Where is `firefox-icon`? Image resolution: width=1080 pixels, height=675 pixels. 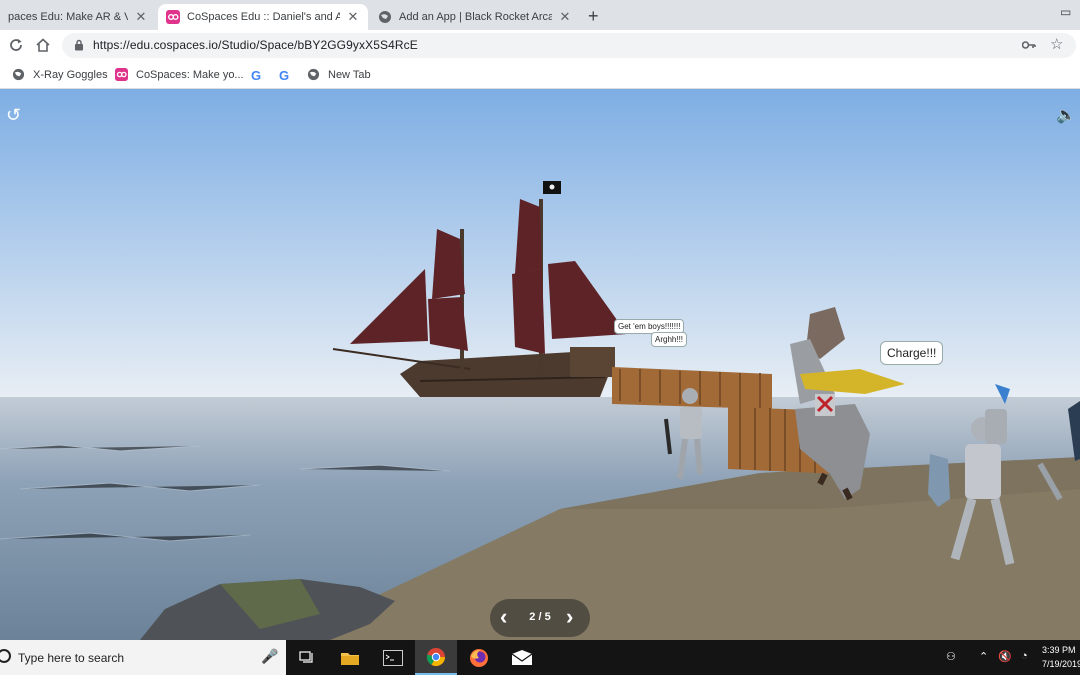 firefox-icon is located at coordinates (479, 657).